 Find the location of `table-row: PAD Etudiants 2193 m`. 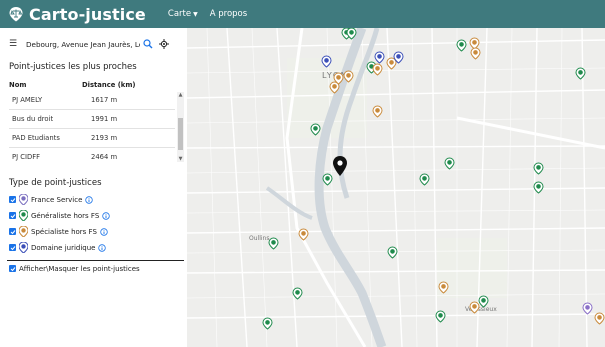

table-row: PAD Etudiants 2193 m is located at coordinates (92, 137).